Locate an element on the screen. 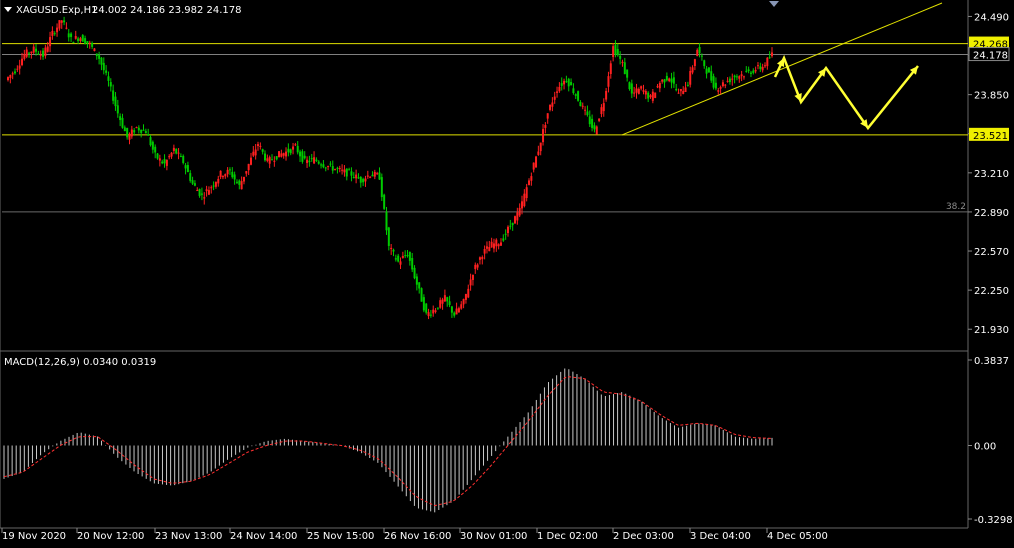 This screenshot has height=548, width=1014. macd-label: MACD(12,26,9) 0.0340 0.0319 is located at coordinates (80, 362).